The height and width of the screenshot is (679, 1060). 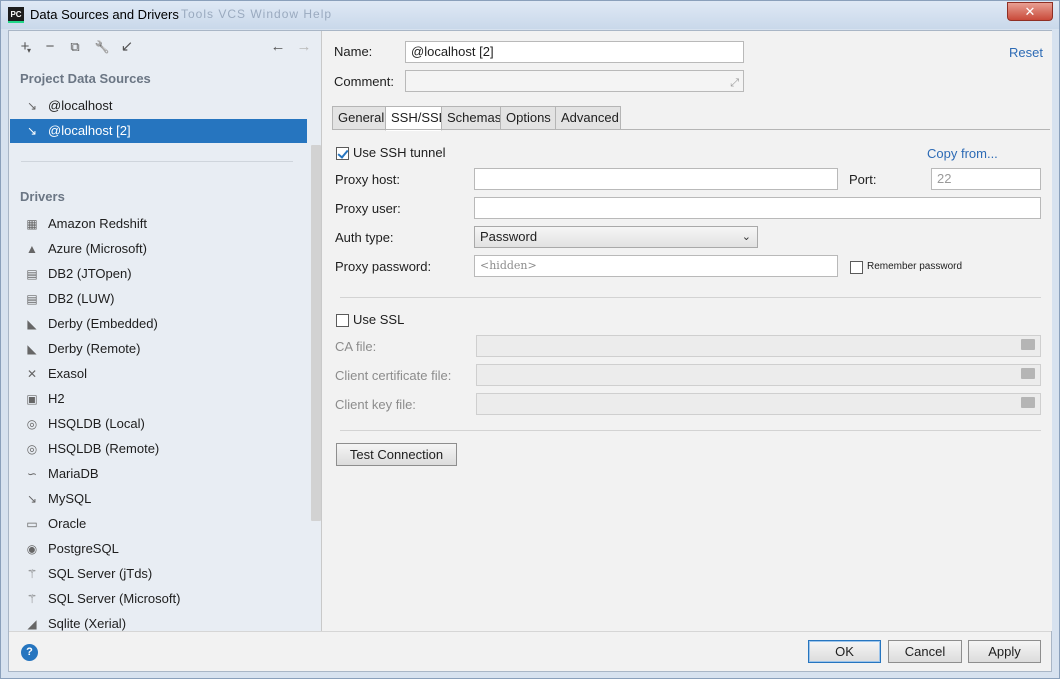 What do you see at coordinates (415, 118) in the screenshot?
I see `tab-ssh-ssl: SSH/SSL` at bounding box center [415, 118].